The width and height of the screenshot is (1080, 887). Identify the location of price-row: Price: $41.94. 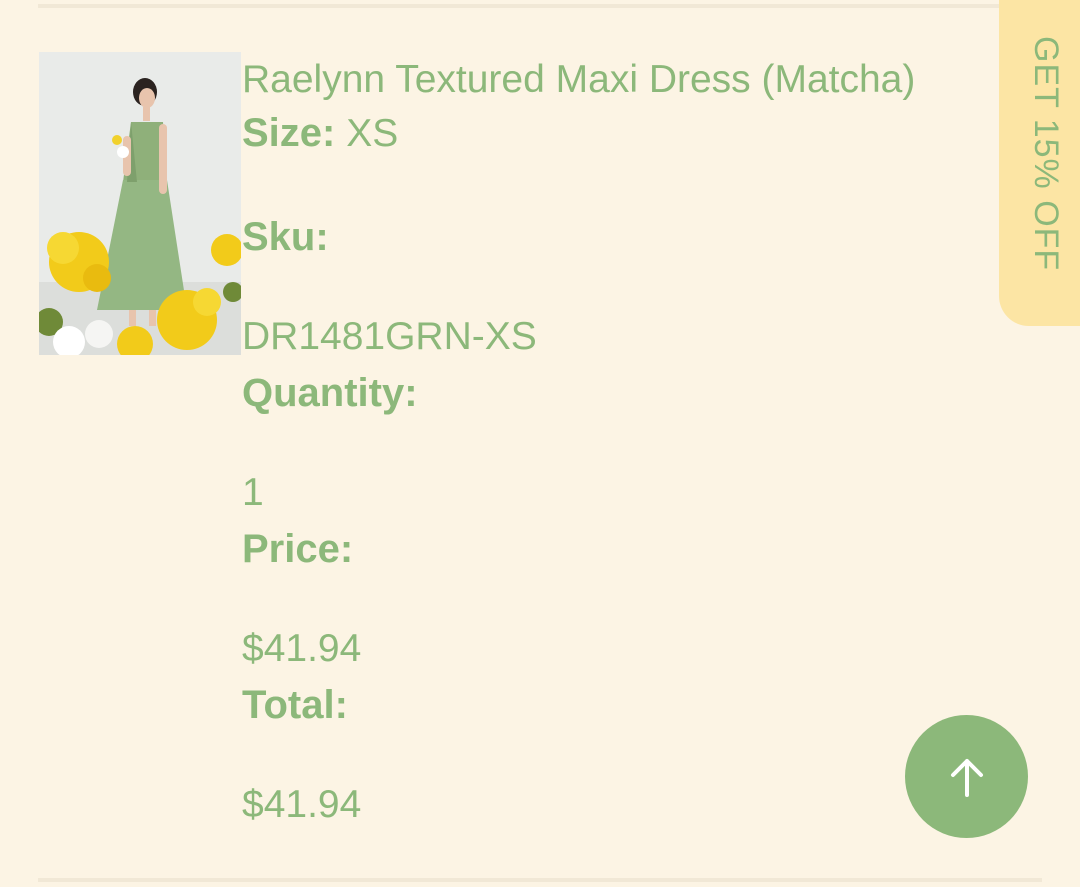
(612, 599).